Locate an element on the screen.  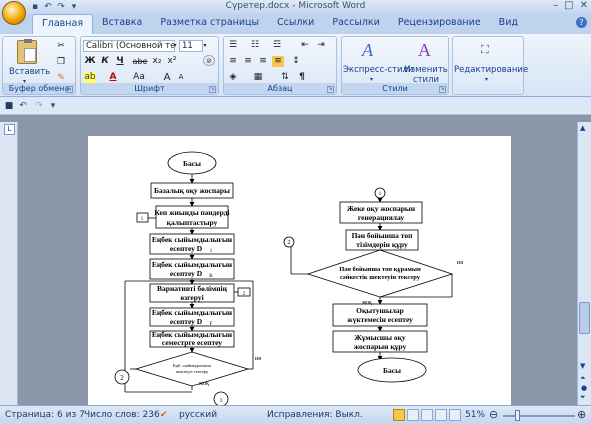
browse-object-icon: ● is located at coordinates (584, 388).